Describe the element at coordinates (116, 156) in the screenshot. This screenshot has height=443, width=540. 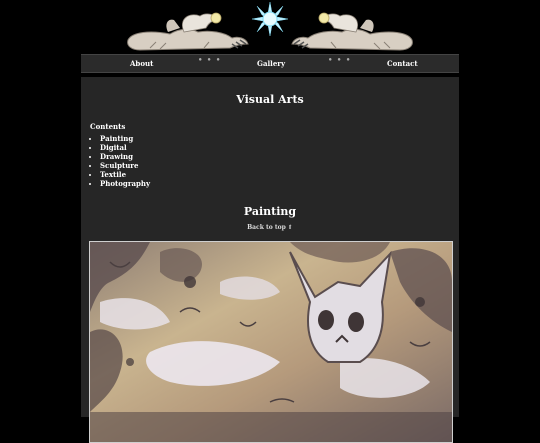
I see `toc-link: Drawing` at that location.